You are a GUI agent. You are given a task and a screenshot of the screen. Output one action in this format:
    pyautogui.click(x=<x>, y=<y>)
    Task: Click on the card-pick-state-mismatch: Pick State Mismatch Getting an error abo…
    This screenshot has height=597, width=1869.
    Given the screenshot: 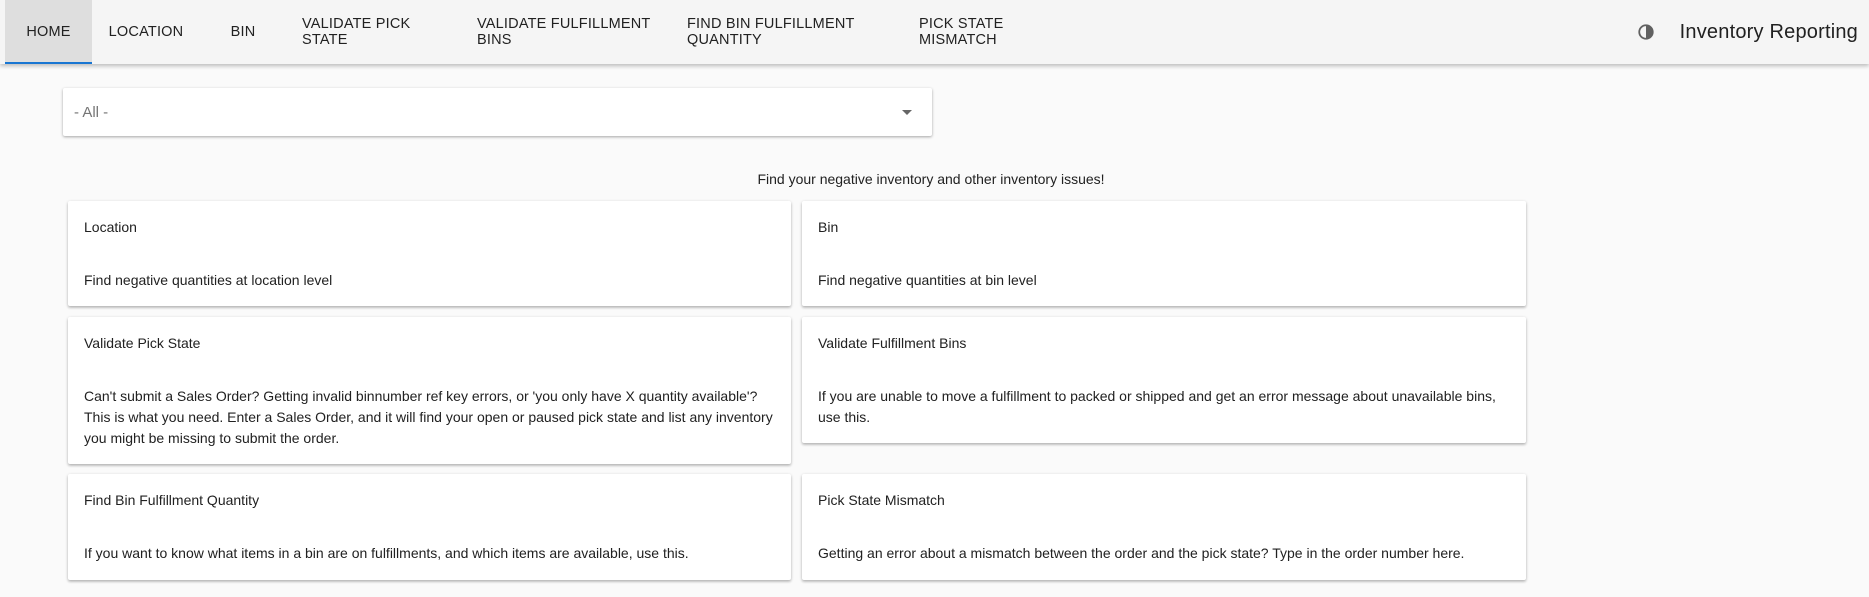 What is the action you would take?
    pyautogui.click(x=1164, y=527)
    